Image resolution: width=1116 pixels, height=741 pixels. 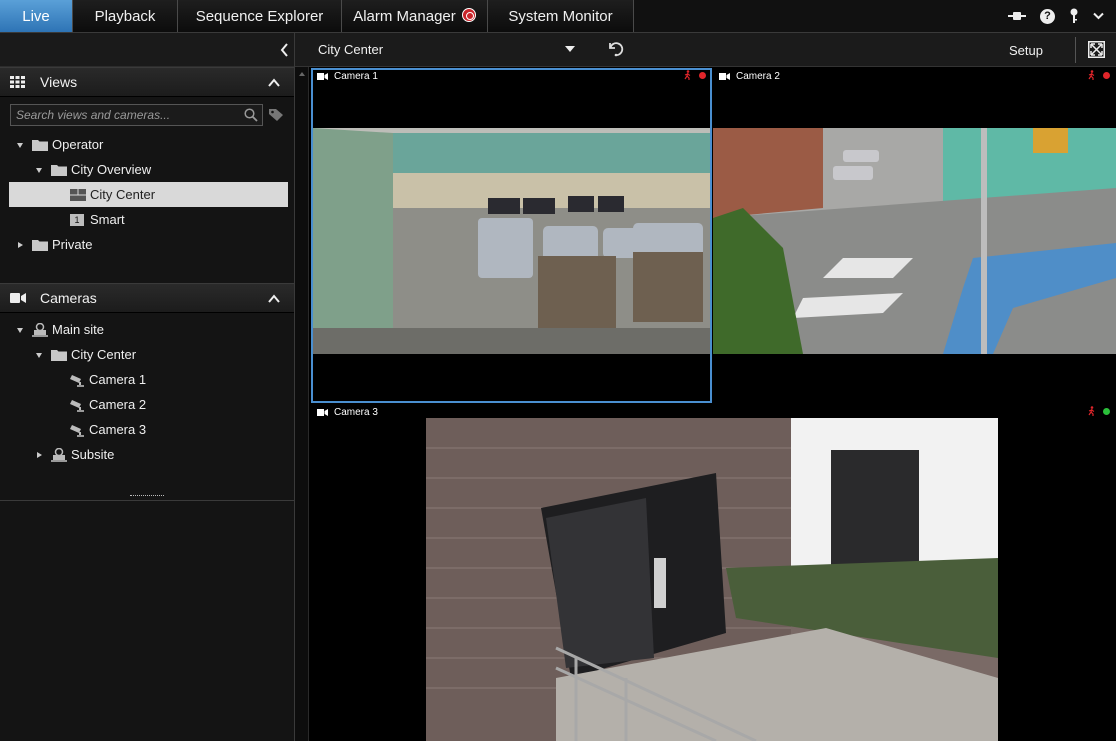 I want to click on tab-alarm-manager-label: Alarm Manager, so click(x=404, y=16).